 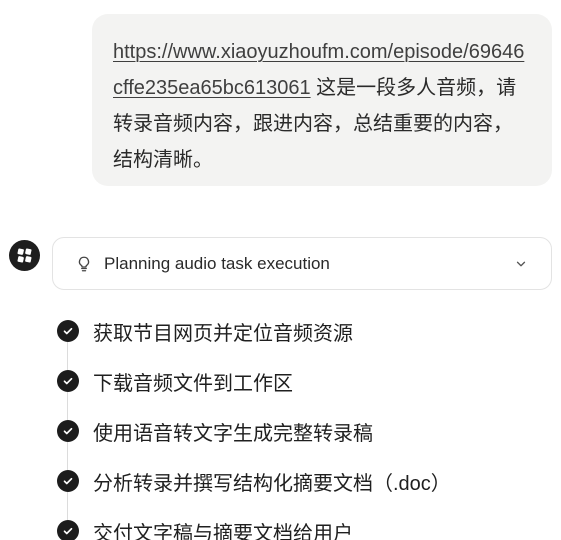 I want to click on task-plan-header: Planning audio task execution, so click(x=302, y=263).